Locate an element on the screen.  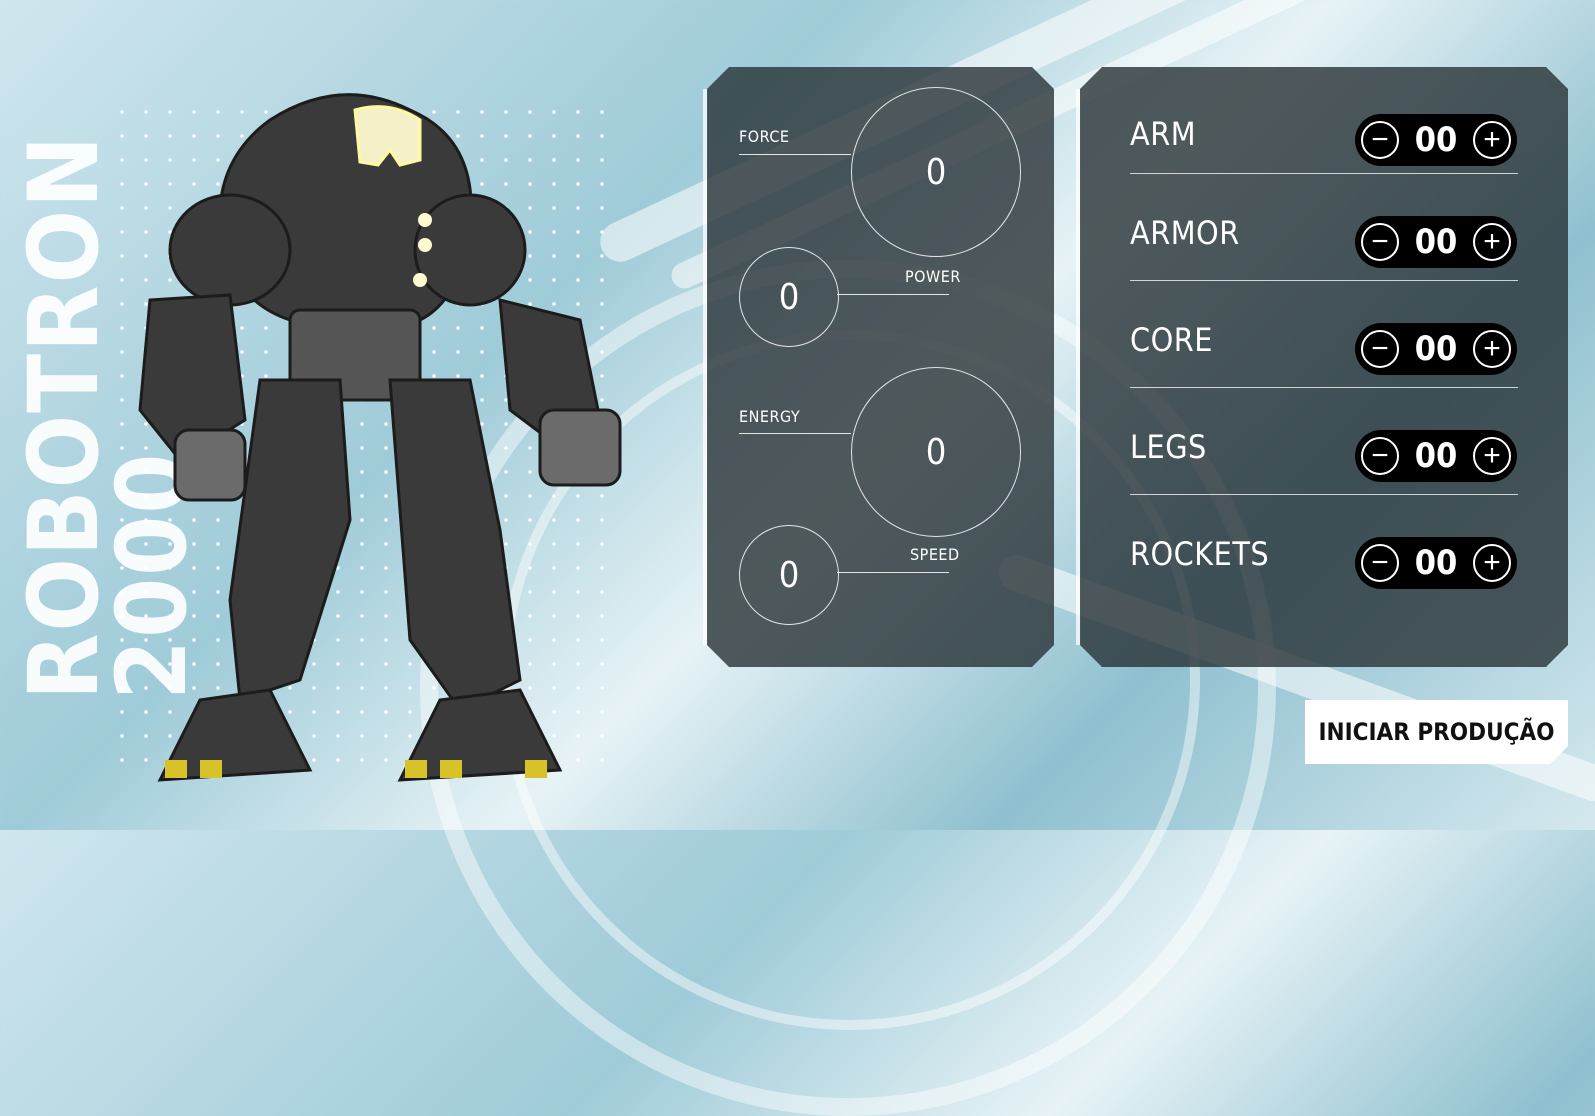
stat-force-label: FORCE is located at coordinates (764, 136).